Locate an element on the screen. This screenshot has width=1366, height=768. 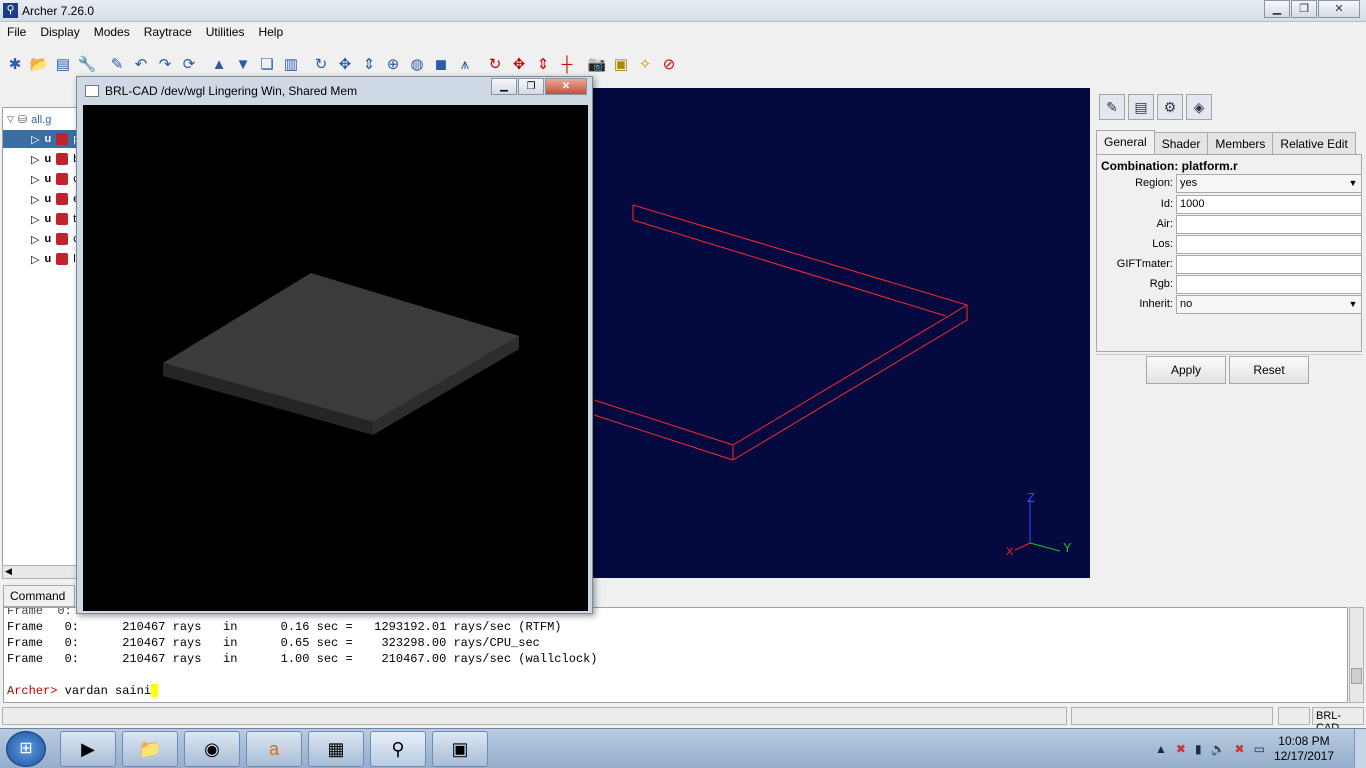
render-icon: ▣ is located at coordinates (621, 64).